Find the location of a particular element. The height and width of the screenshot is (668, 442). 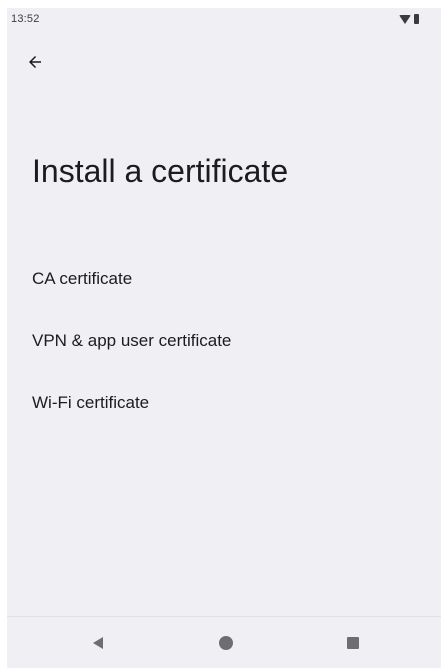

nav-back-icon is located at coordinates (98, 643).